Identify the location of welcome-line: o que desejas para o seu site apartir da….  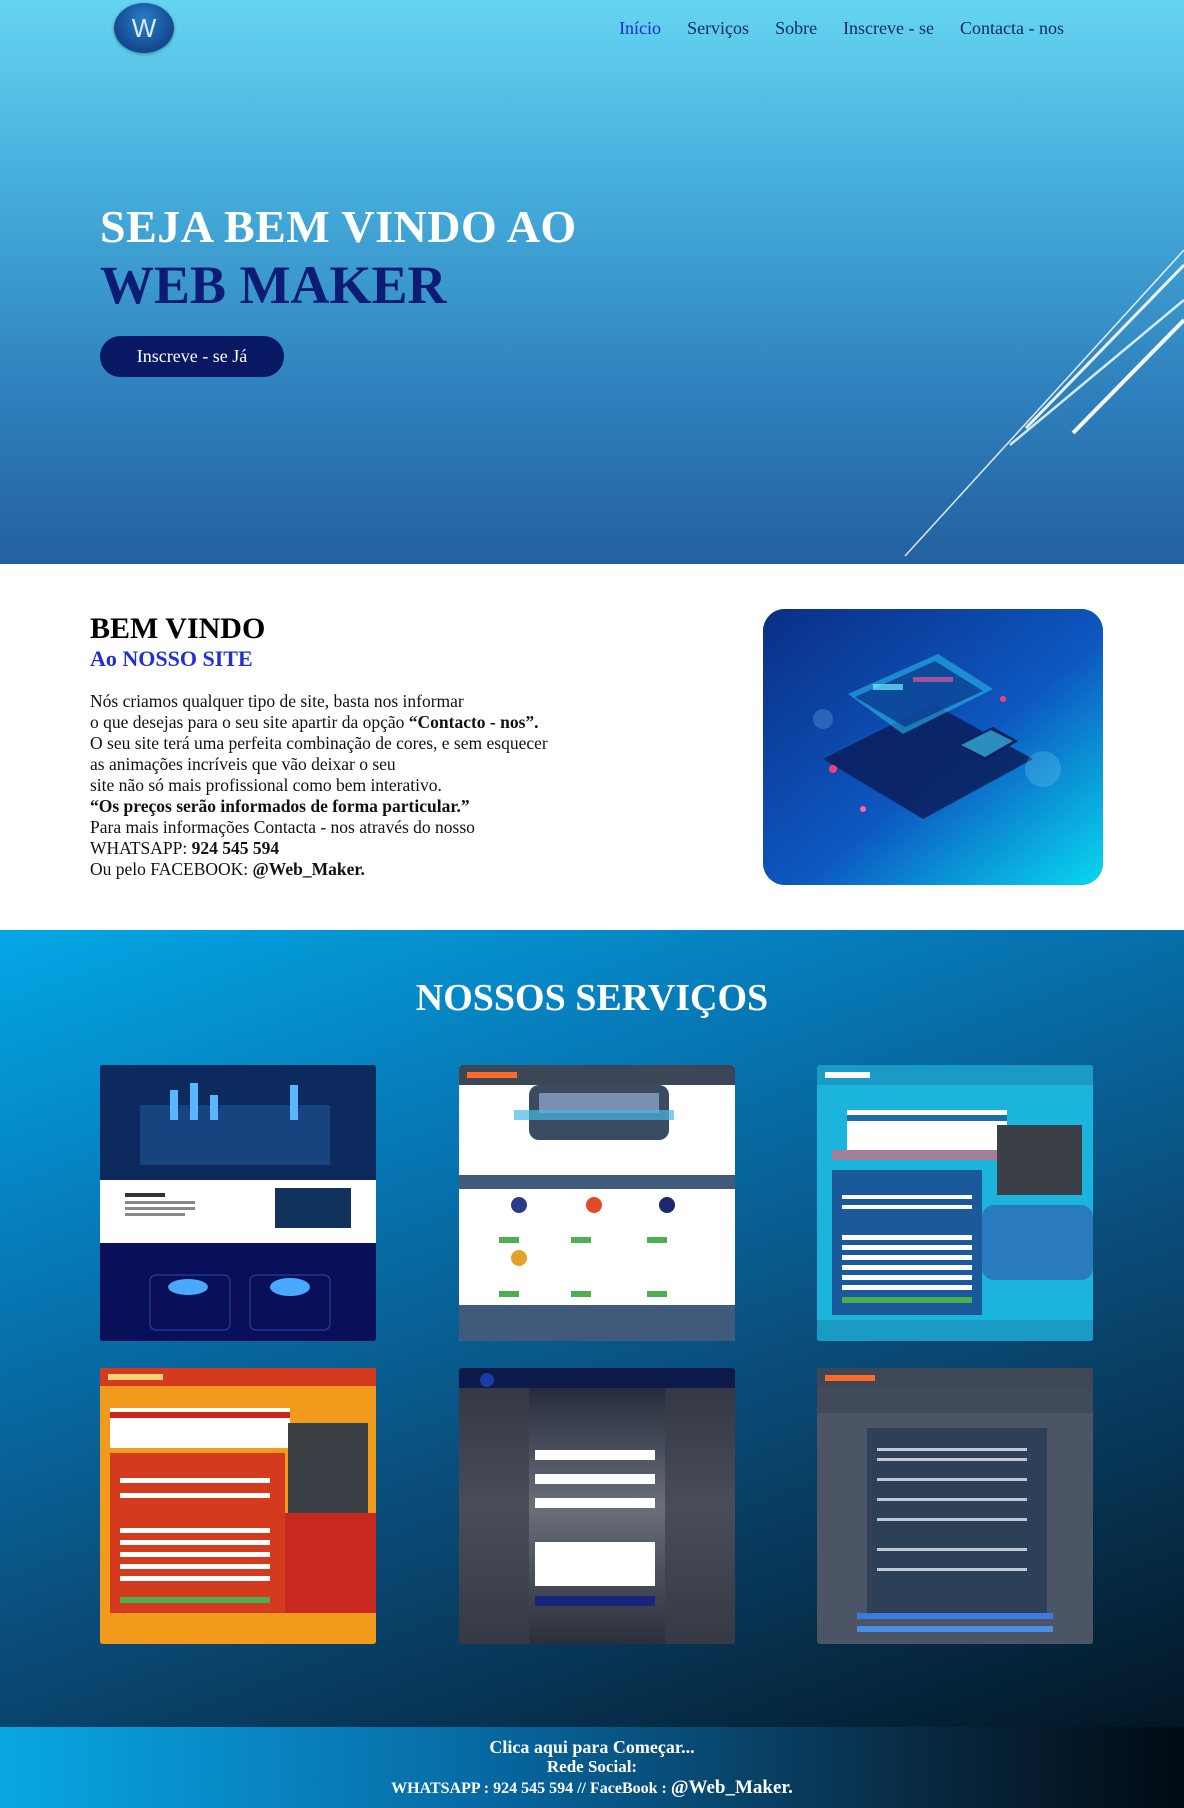
(314, 722).